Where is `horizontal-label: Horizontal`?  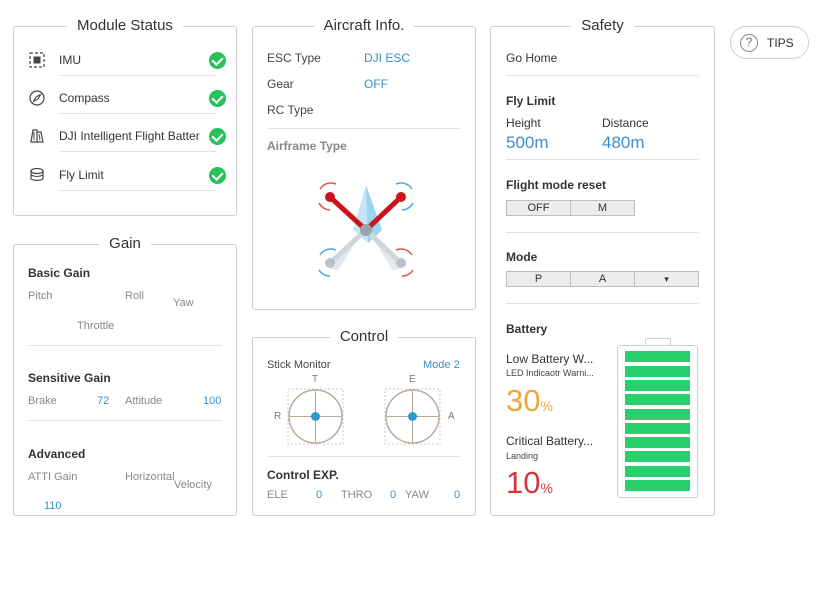
horizontal-label: Horizontal is located at coordinates (150, 477).